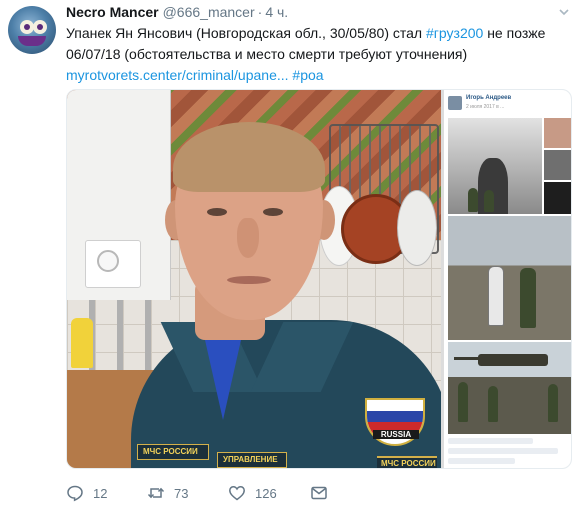  I want to click on reply-count: 12, so click(100, 493).